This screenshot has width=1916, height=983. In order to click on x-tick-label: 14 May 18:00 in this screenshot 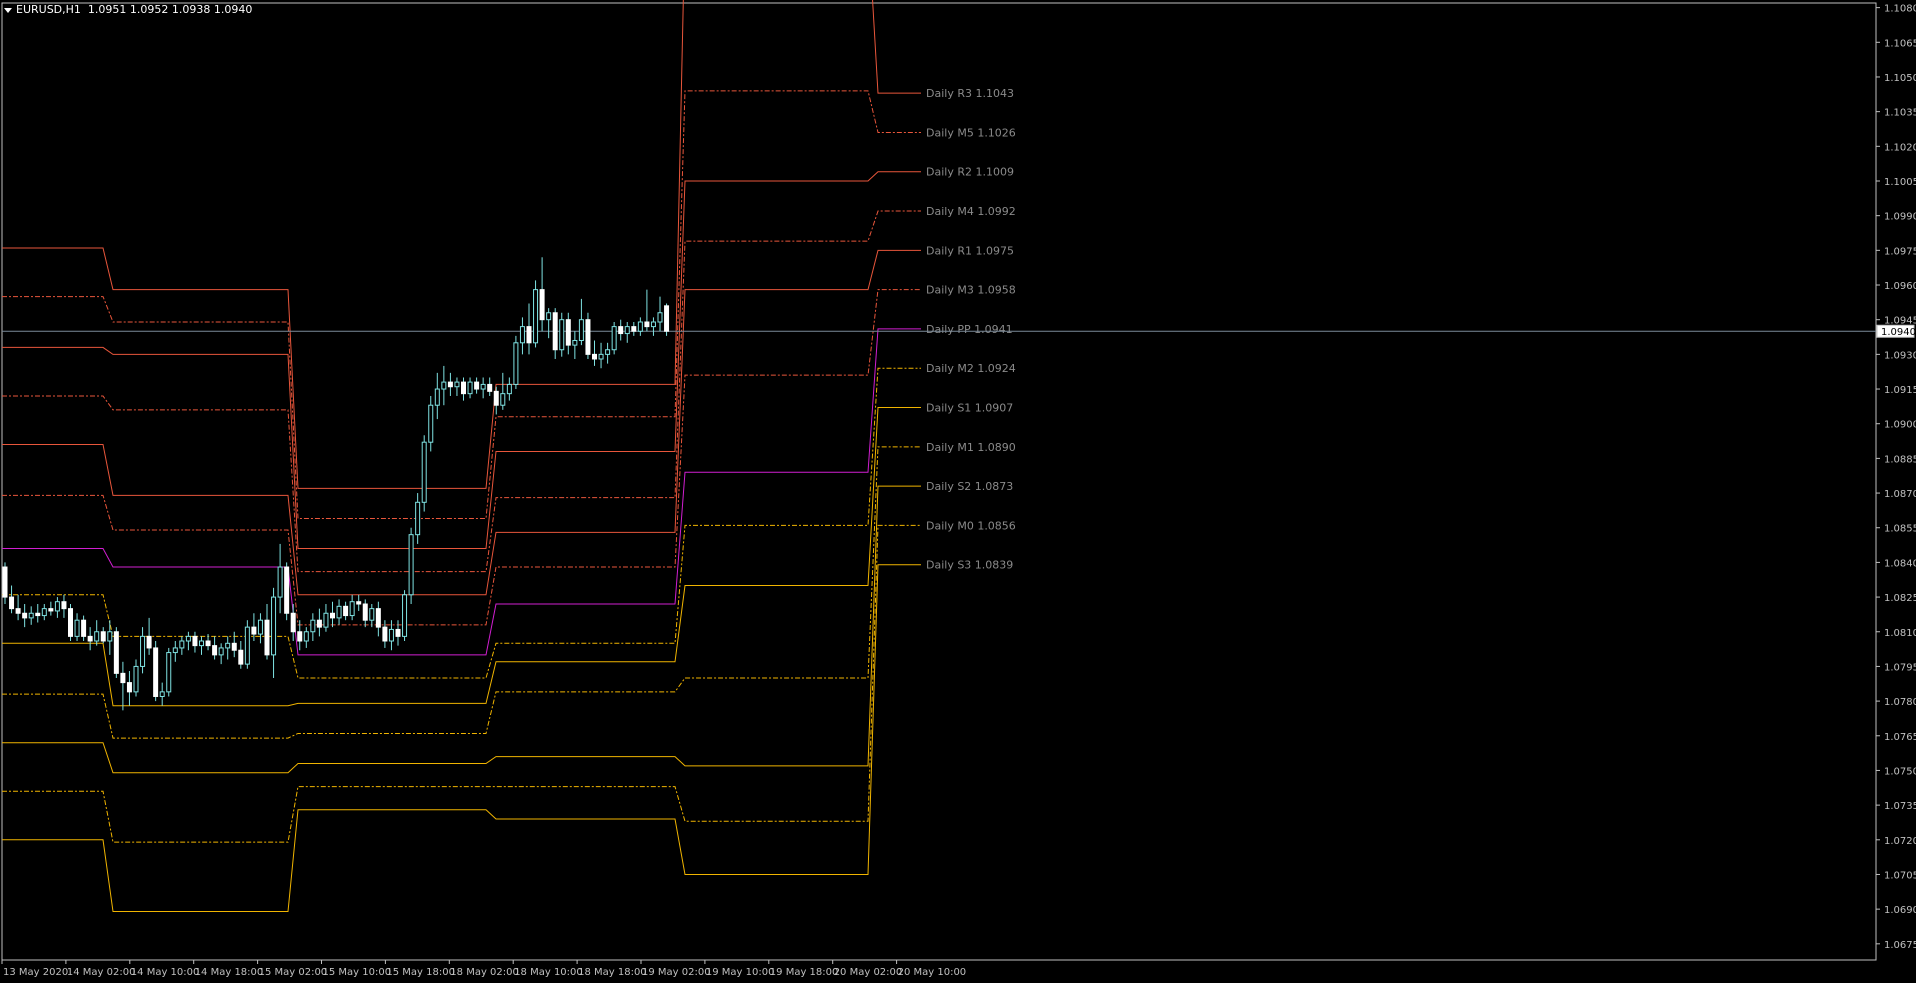, I will do `click(229, 972)`.